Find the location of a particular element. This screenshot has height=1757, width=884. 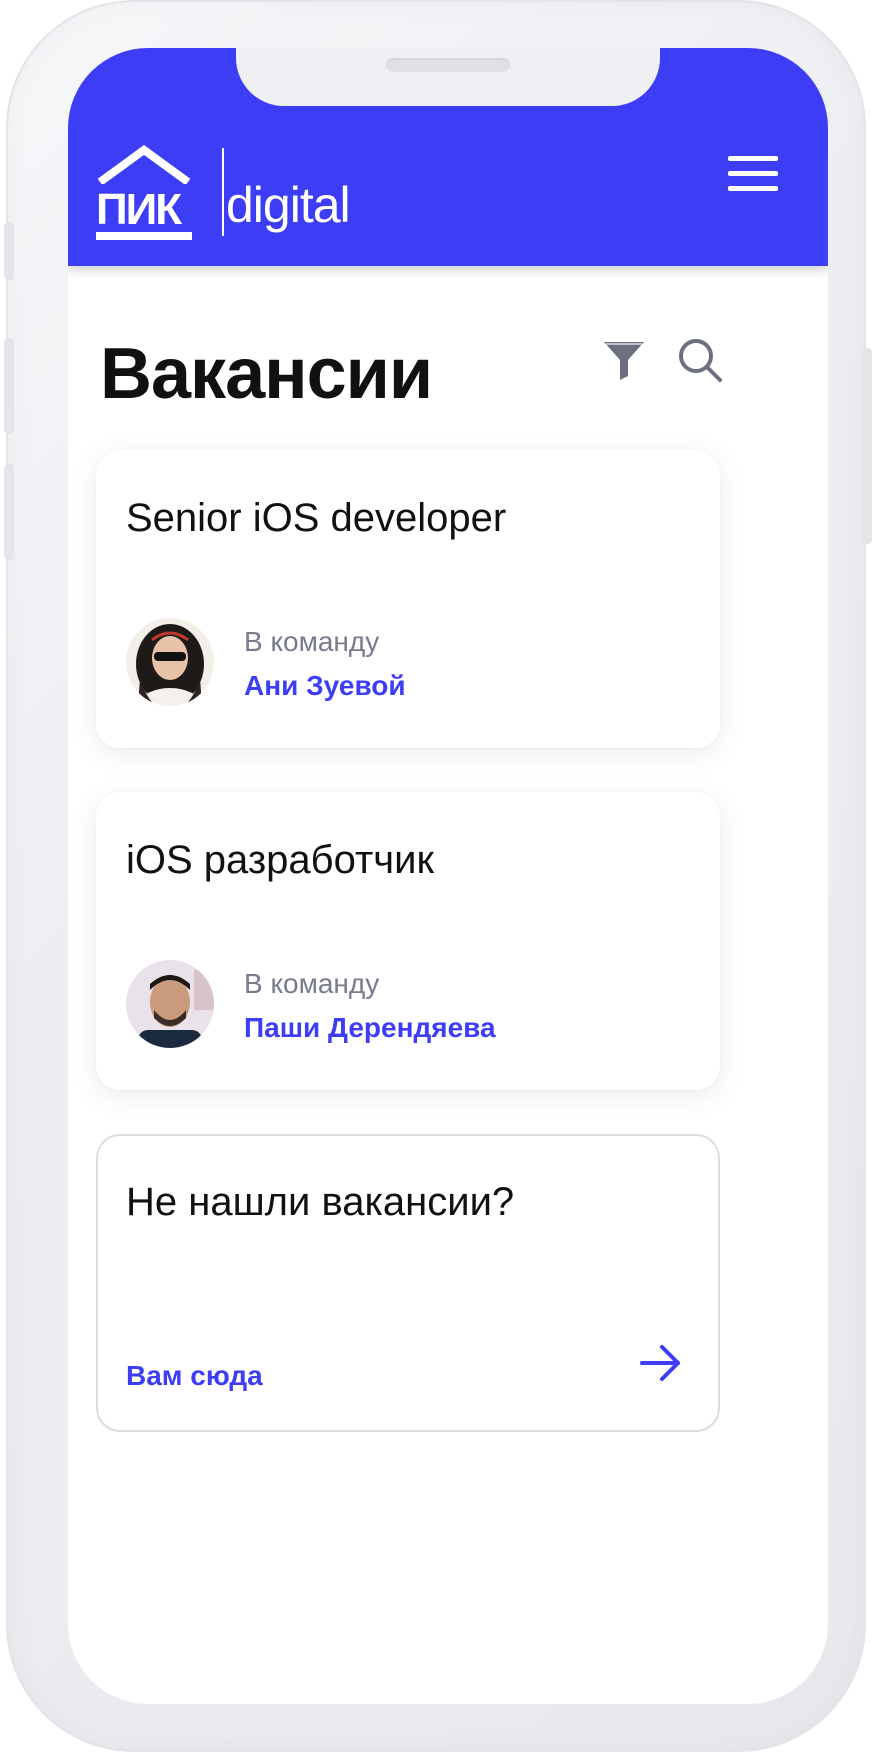

side-button-volume-up is located at coordinates (9, 386).